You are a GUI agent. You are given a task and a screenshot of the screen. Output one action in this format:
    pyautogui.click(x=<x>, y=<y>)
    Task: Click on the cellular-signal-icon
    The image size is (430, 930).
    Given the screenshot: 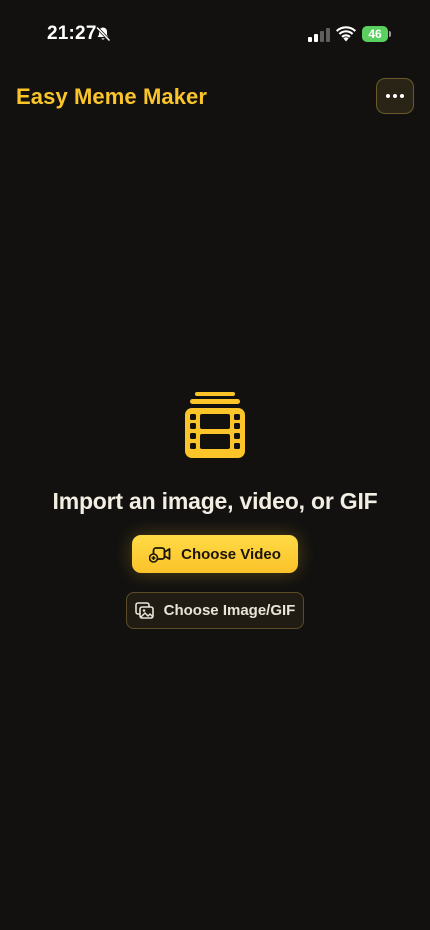 What is the action you would take?
    pyautogui.click(x=319, y=35)
    